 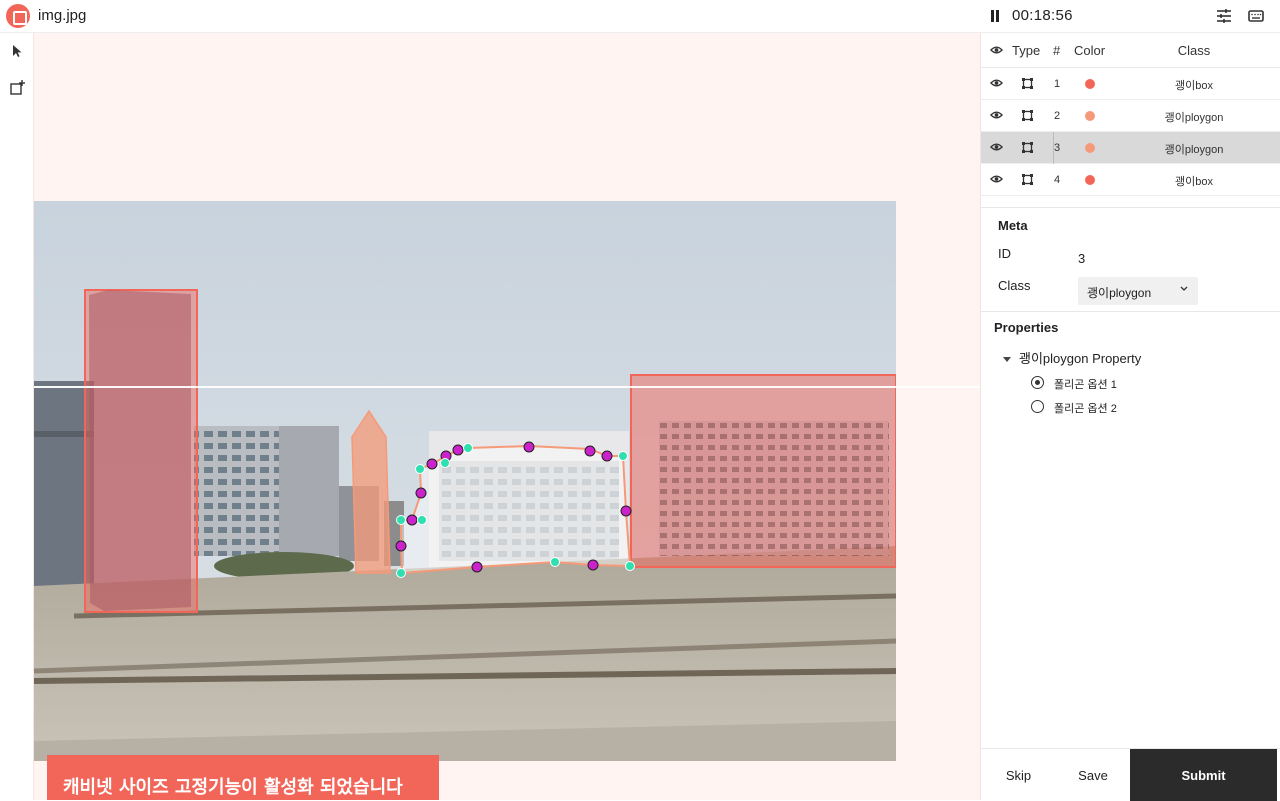 What do you see at coordinates (17, 51) in the screenshot?
I see `pointer-icon` at bounding box center [17, 51].